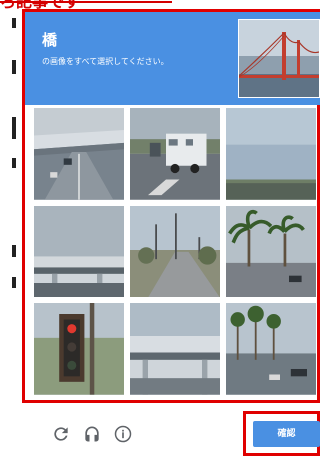  I want to click on reload-icon, so click(61, 435).